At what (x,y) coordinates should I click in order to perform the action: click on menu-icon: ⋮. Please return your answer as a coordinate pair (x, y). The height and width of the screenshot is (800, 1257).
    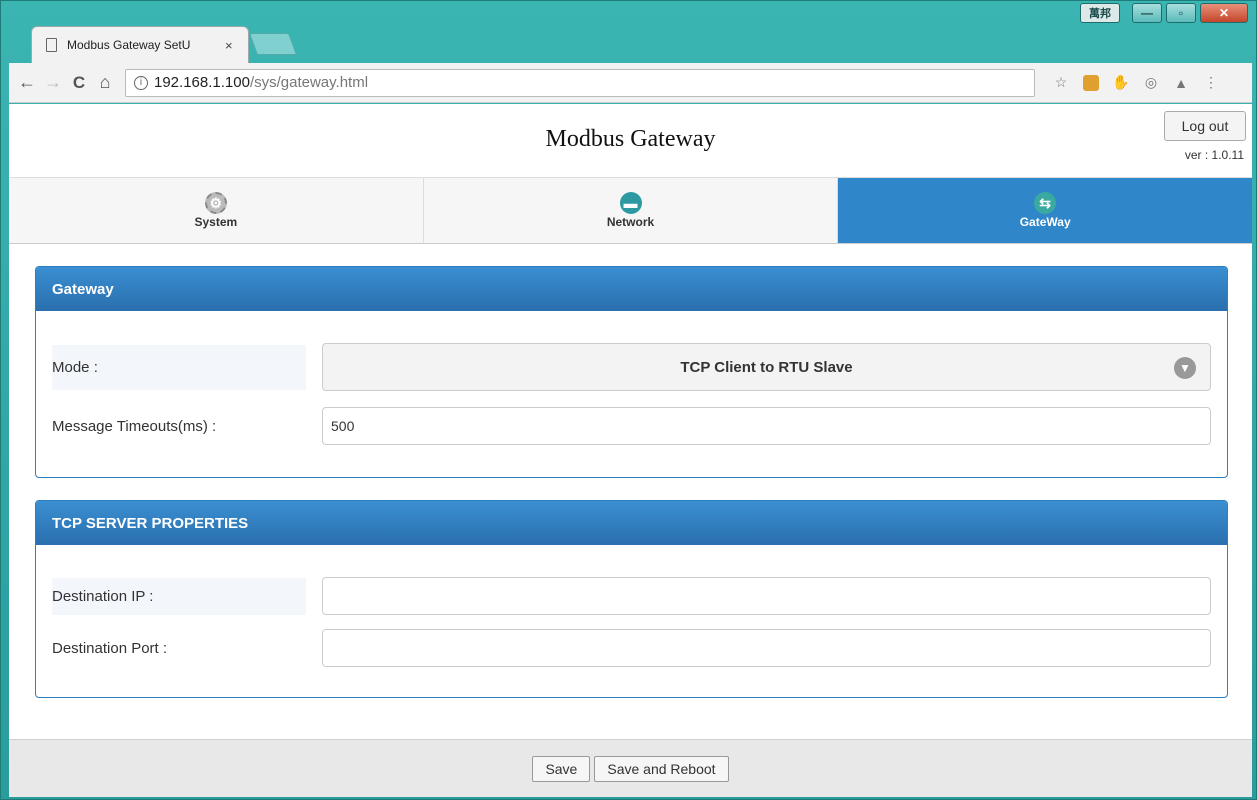
    Looking at the image, I should click on (1211, 82).